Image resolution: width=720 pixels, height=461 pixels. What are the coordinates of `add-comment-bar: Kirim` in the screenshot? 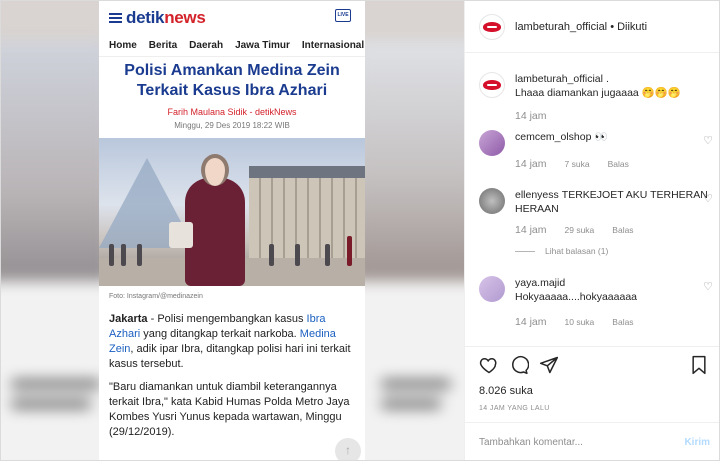 It's located at (592, 441).